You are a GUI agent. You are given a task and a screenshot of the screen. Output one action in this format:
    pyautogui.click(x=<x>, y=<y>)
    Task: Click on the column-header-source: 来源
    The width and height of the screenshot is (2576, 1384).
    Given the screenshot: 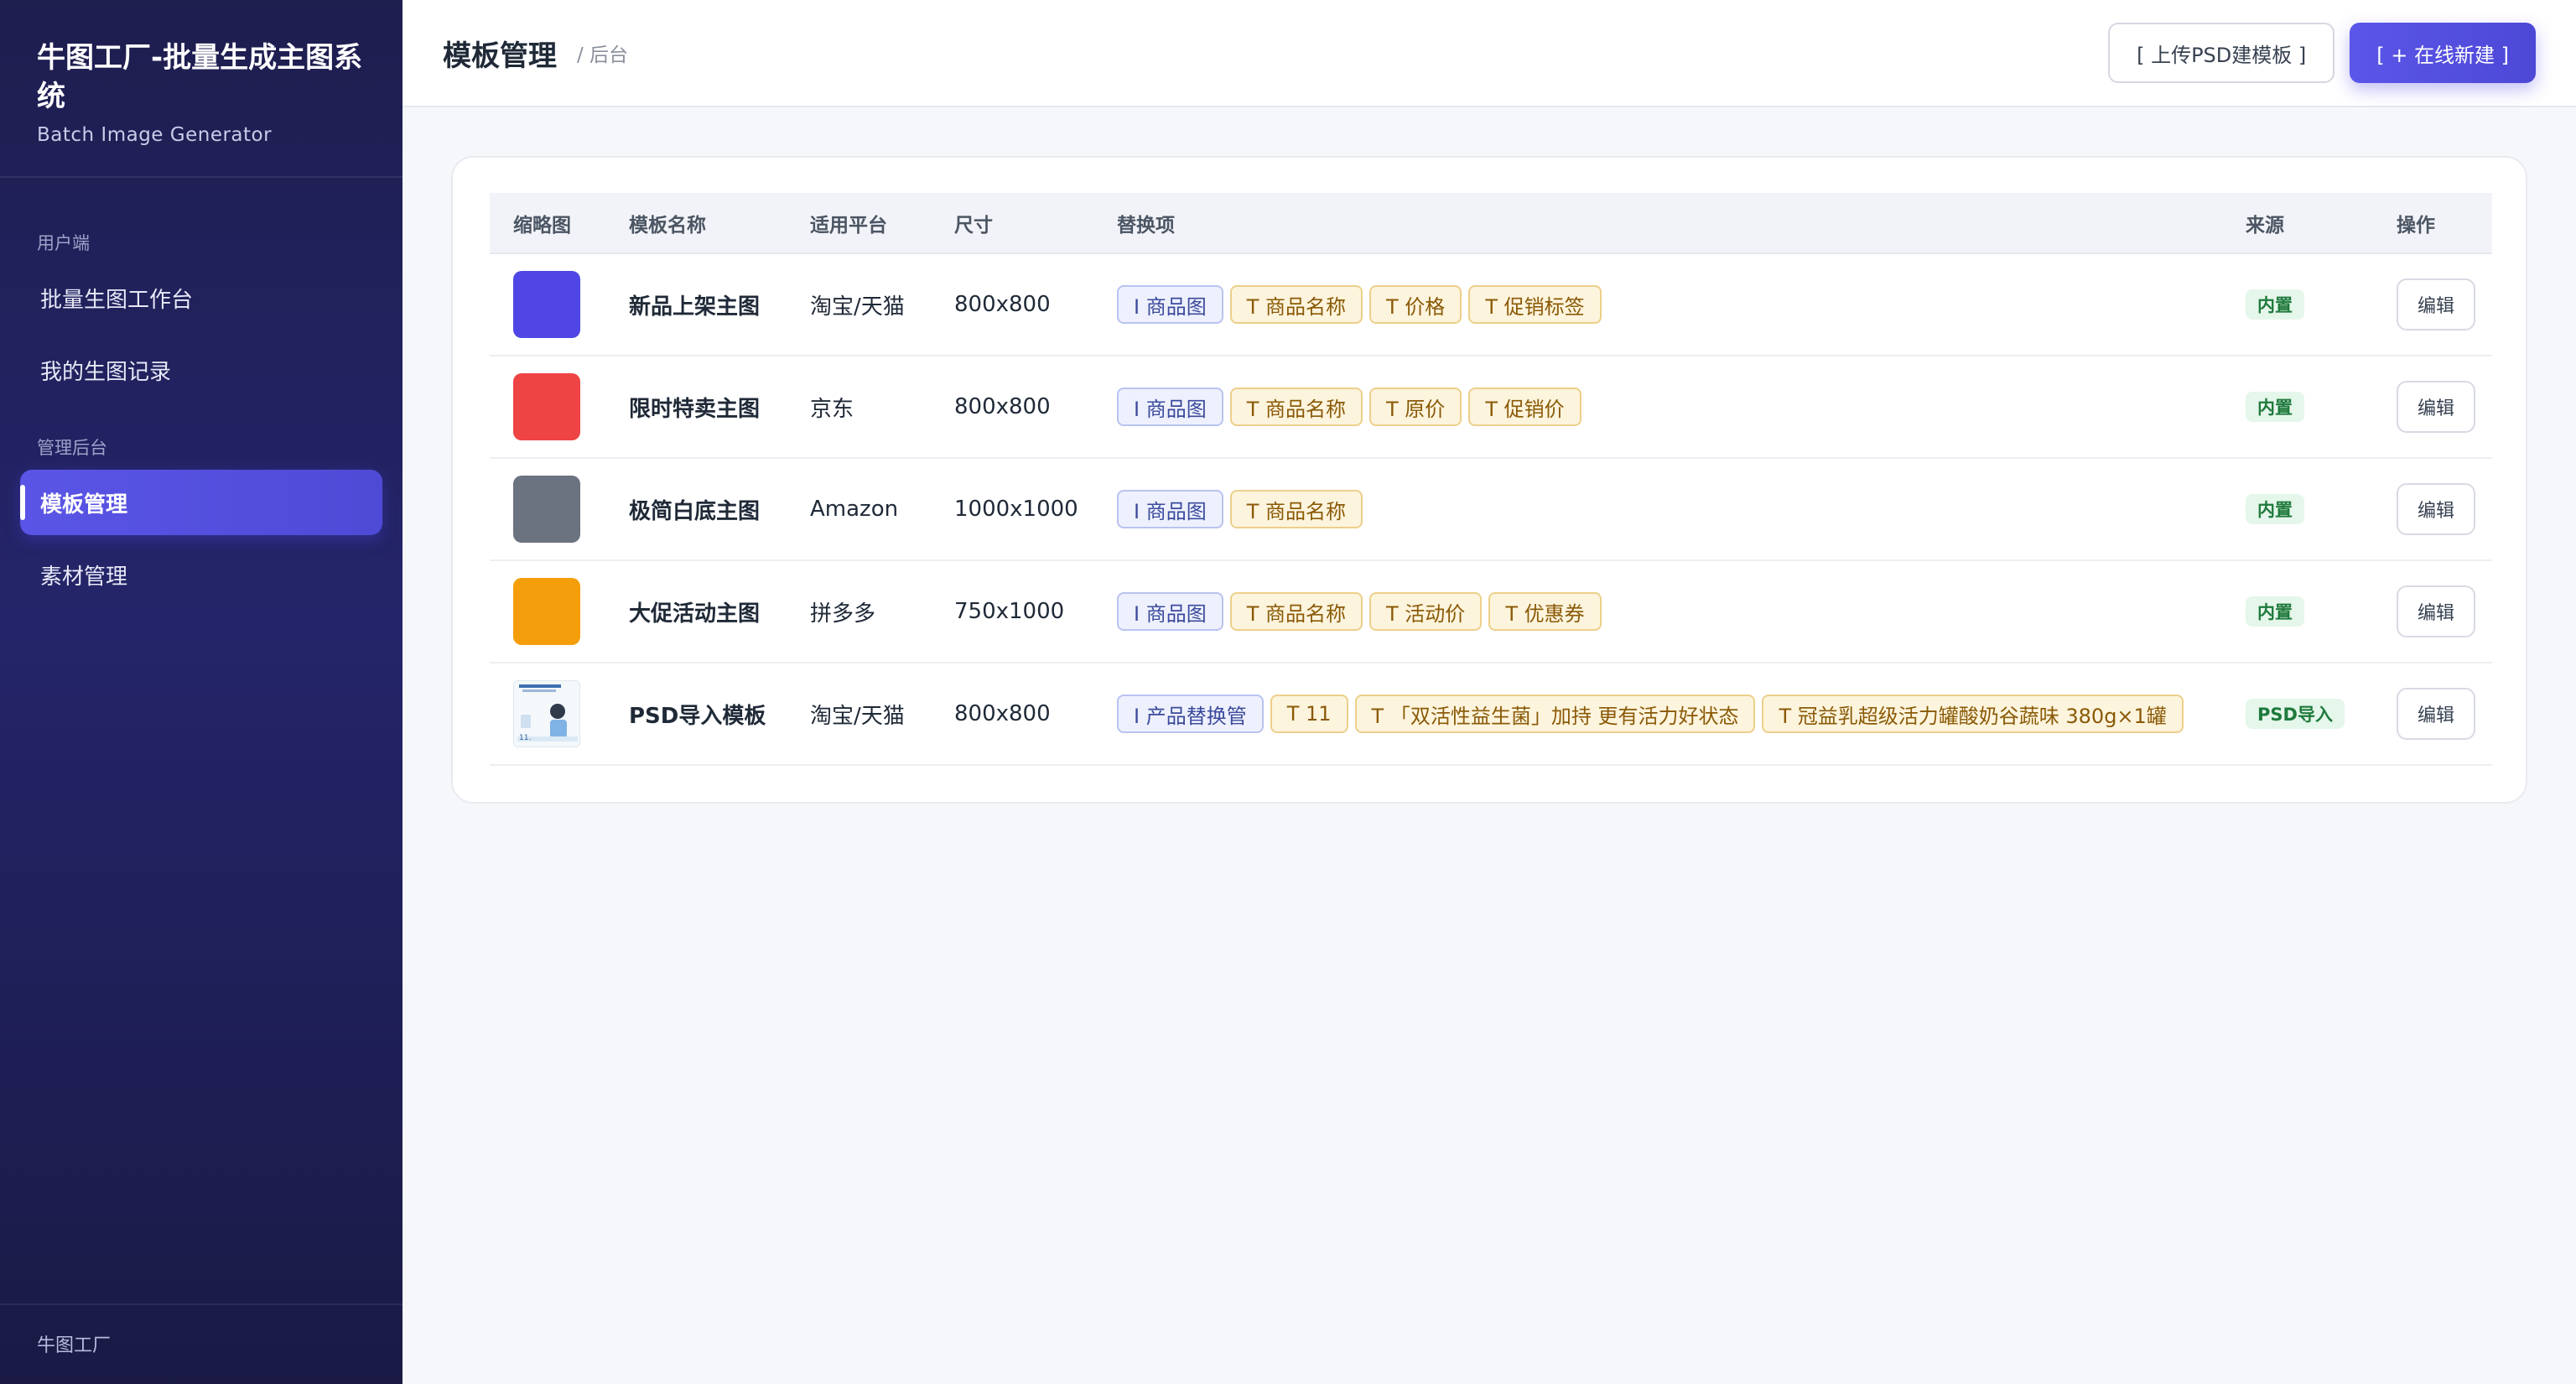 What is the action you would take?
    pyautogui.click(x=2297, y=223)
    